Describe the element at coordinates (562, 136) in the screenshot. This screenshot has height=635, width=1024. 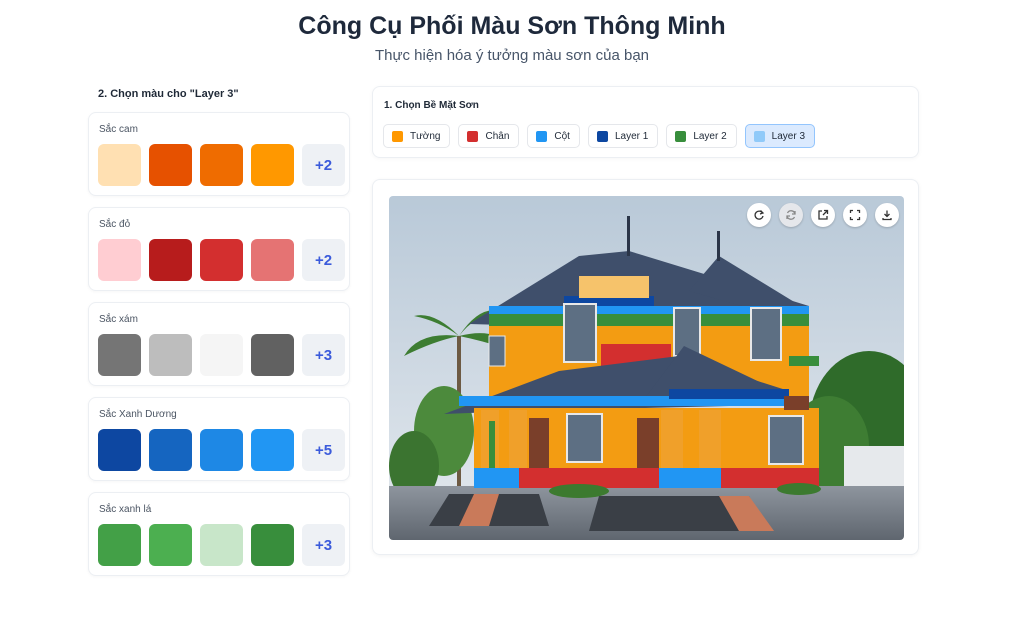
I see `surface-button-label: Cột` at that location.